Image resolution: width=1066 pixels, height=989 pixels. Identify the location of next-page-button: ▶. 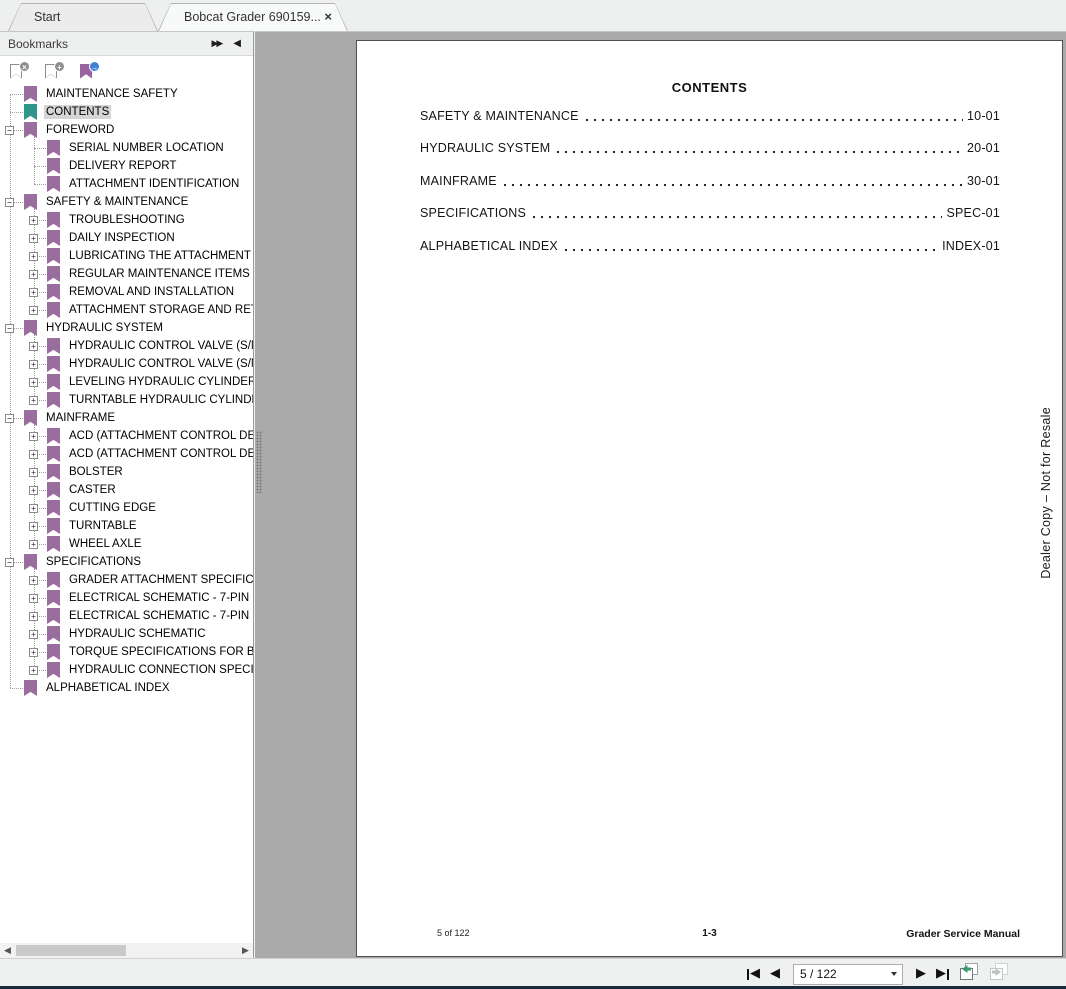
(921, 974).